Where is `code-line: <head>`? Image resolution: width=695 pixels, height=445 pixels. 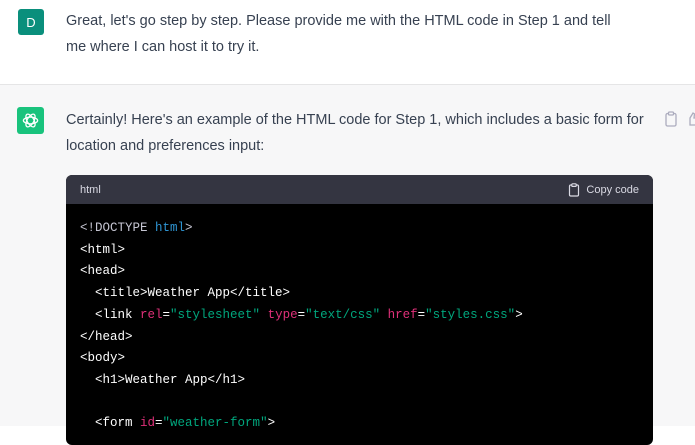 code-line: <head> is located at coordinates (359, 272).